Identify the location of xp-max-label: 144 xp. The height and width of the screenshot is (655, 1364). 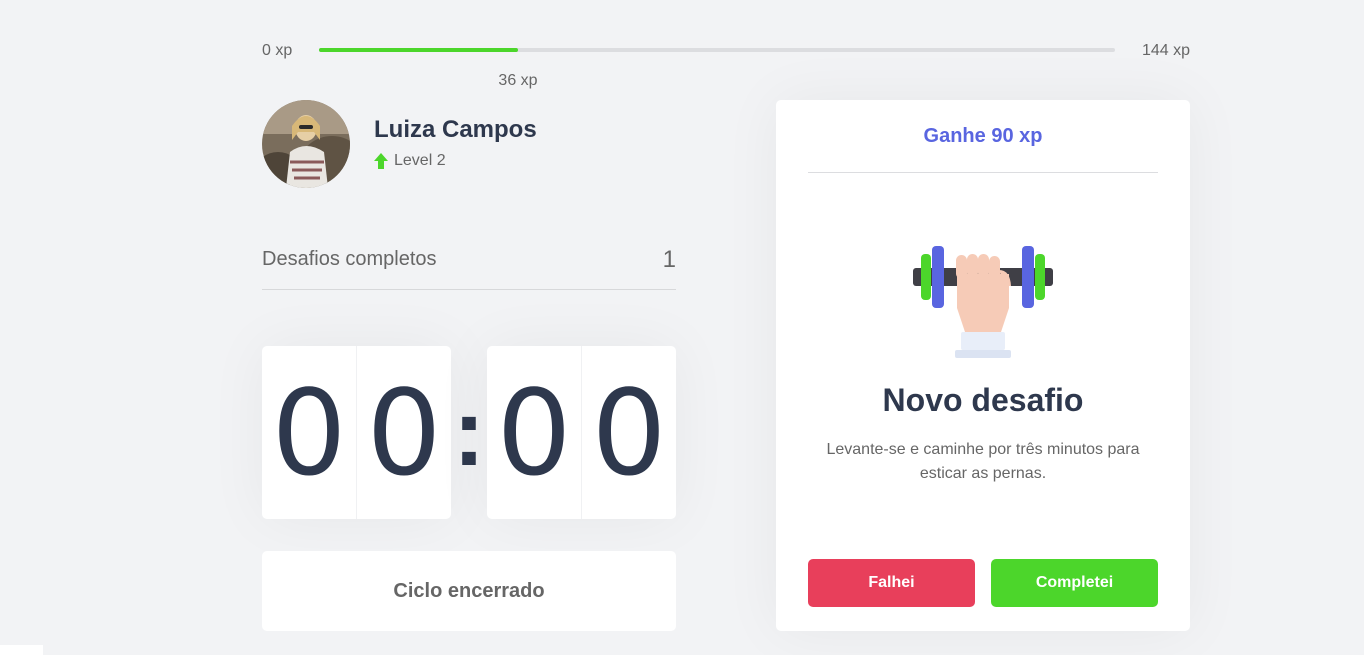
(1165, 50).